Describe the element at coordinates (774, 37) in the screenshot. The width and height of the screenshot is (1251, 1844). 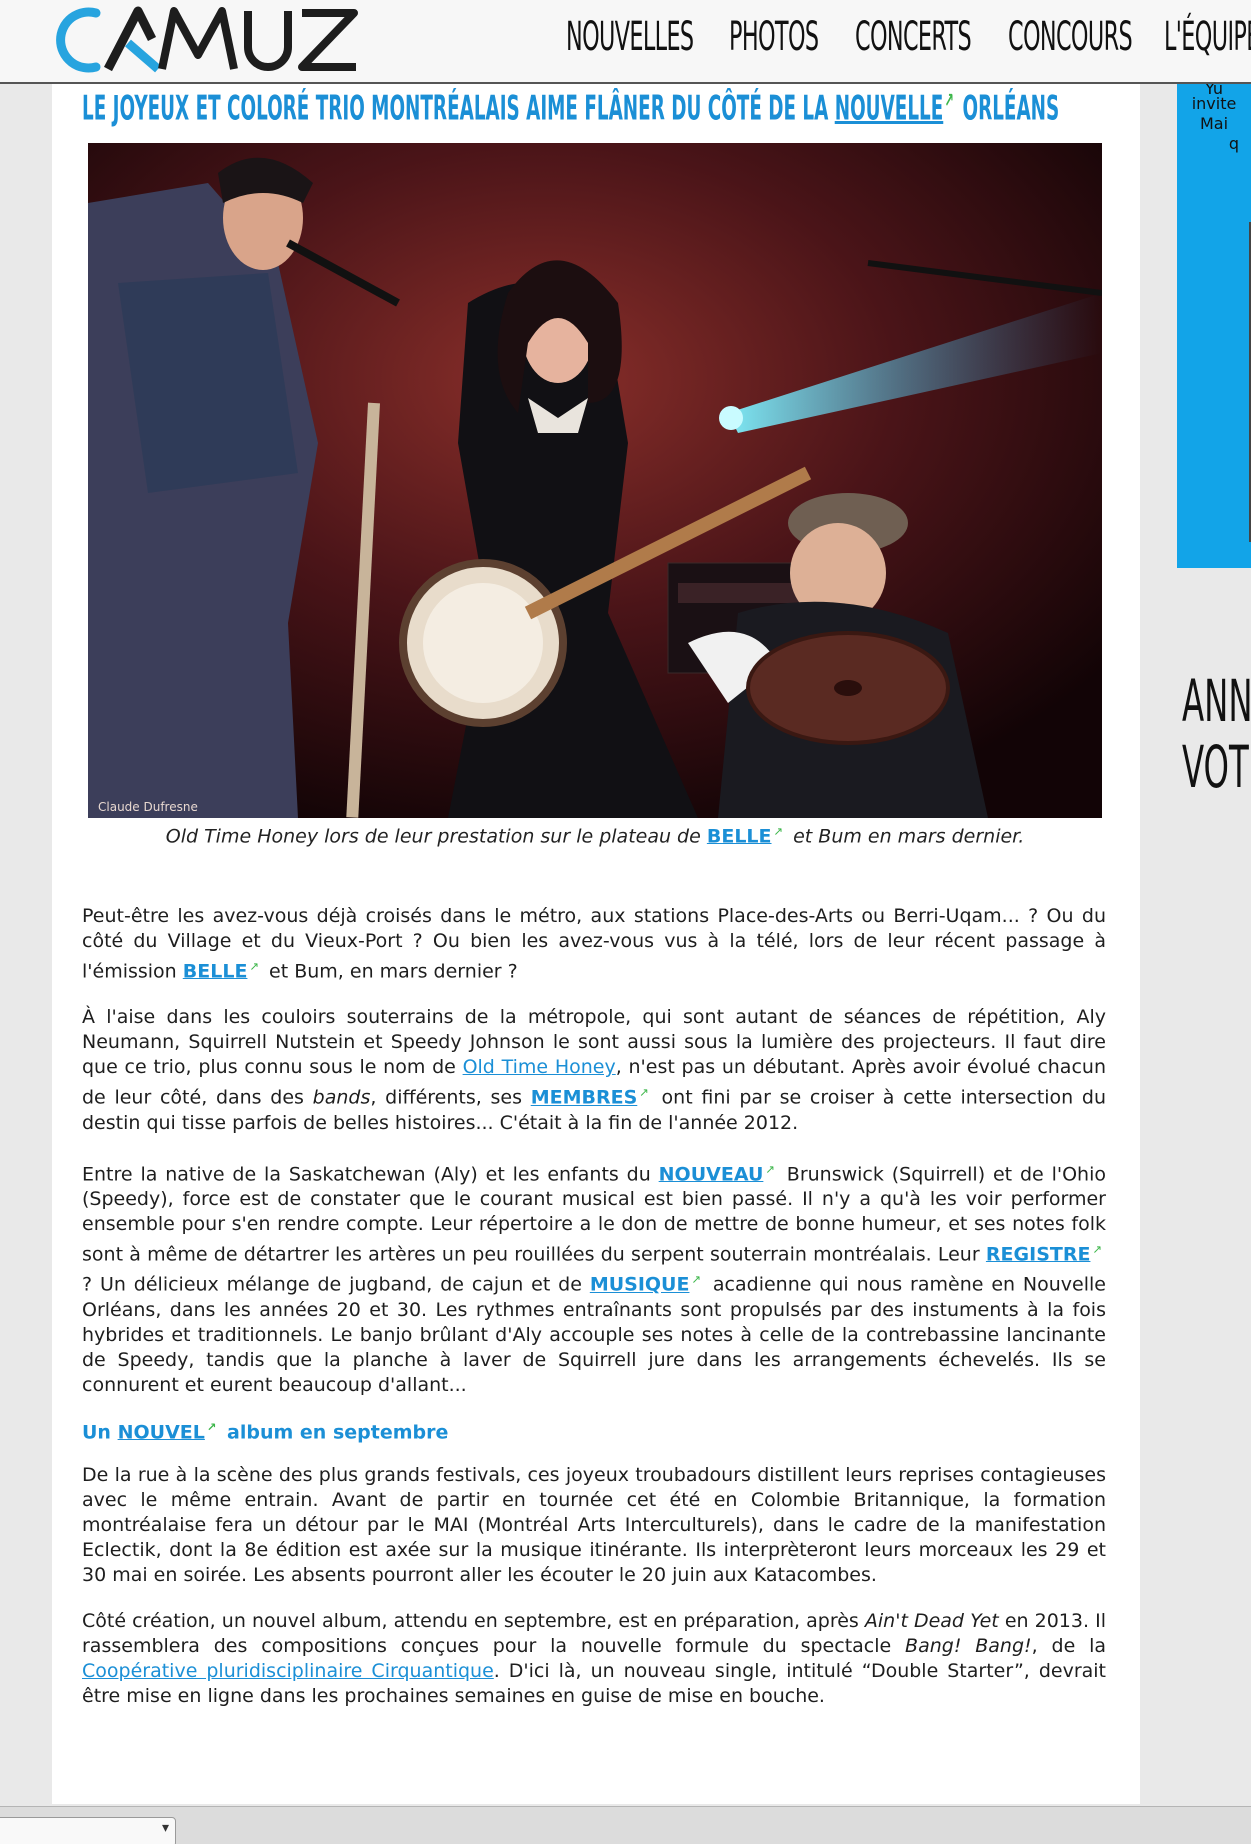
I see `nav-photos: PHOTOS` at that location.